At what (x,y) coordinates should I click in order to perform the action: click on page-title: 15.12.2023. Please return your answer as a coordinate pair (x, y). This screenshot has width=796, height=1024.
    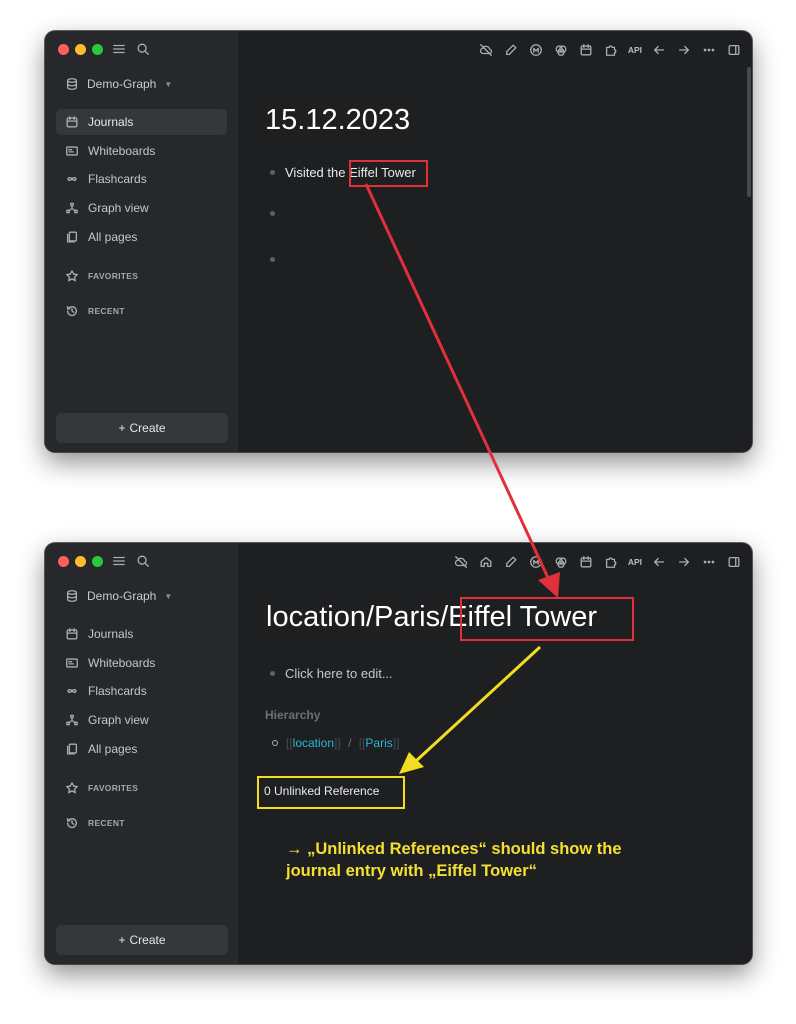
    Looking at the image, I should click on (337, 120).